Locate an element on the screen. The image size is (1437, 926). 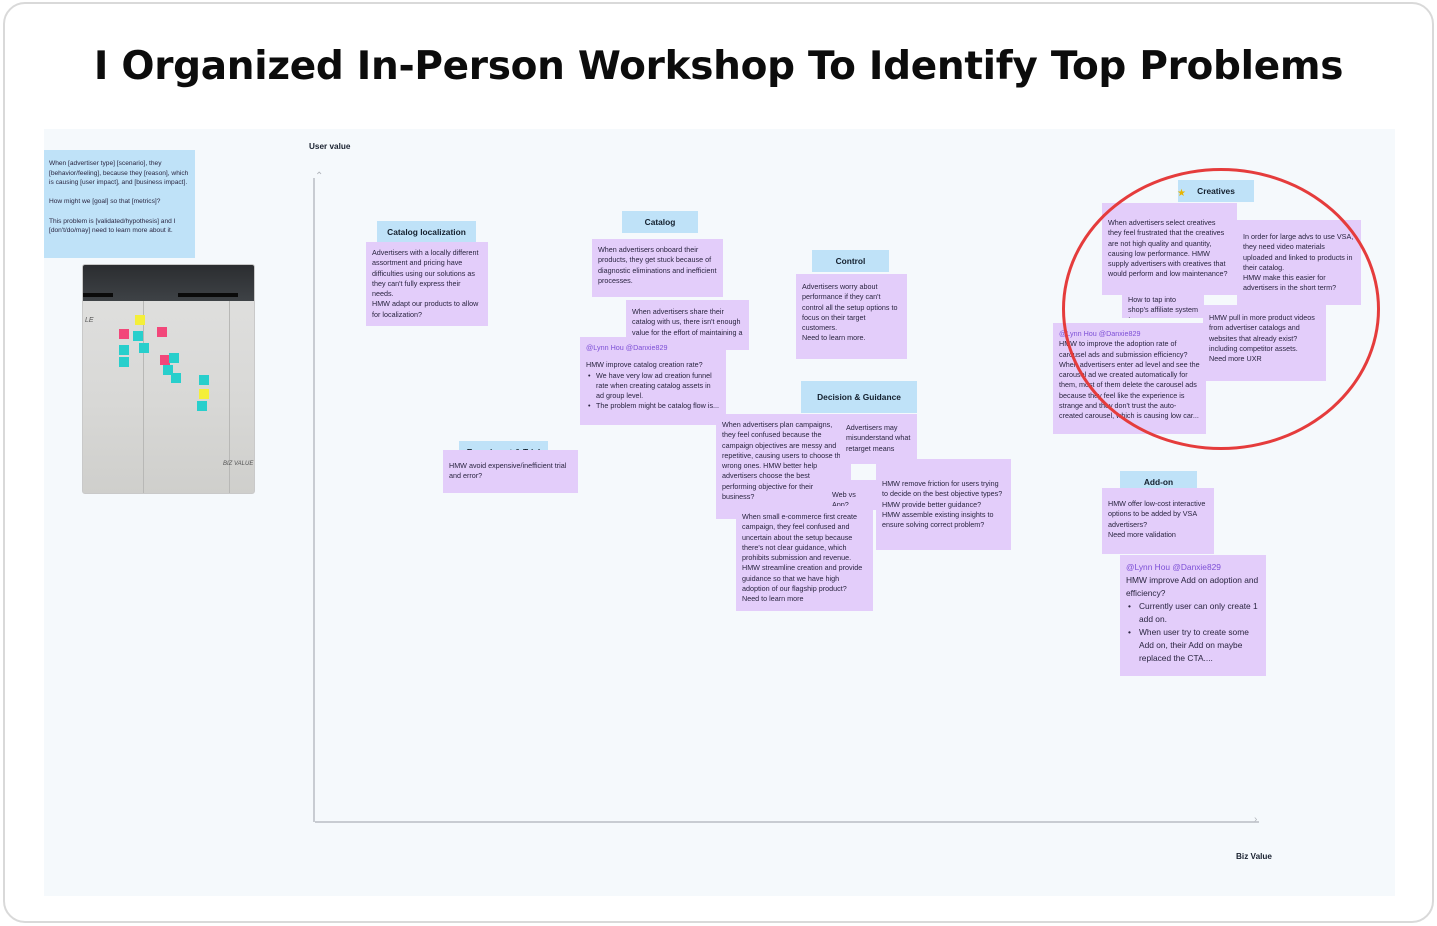
photo-wall-text: BIZ VALUE is located at coordinates (238, 464).